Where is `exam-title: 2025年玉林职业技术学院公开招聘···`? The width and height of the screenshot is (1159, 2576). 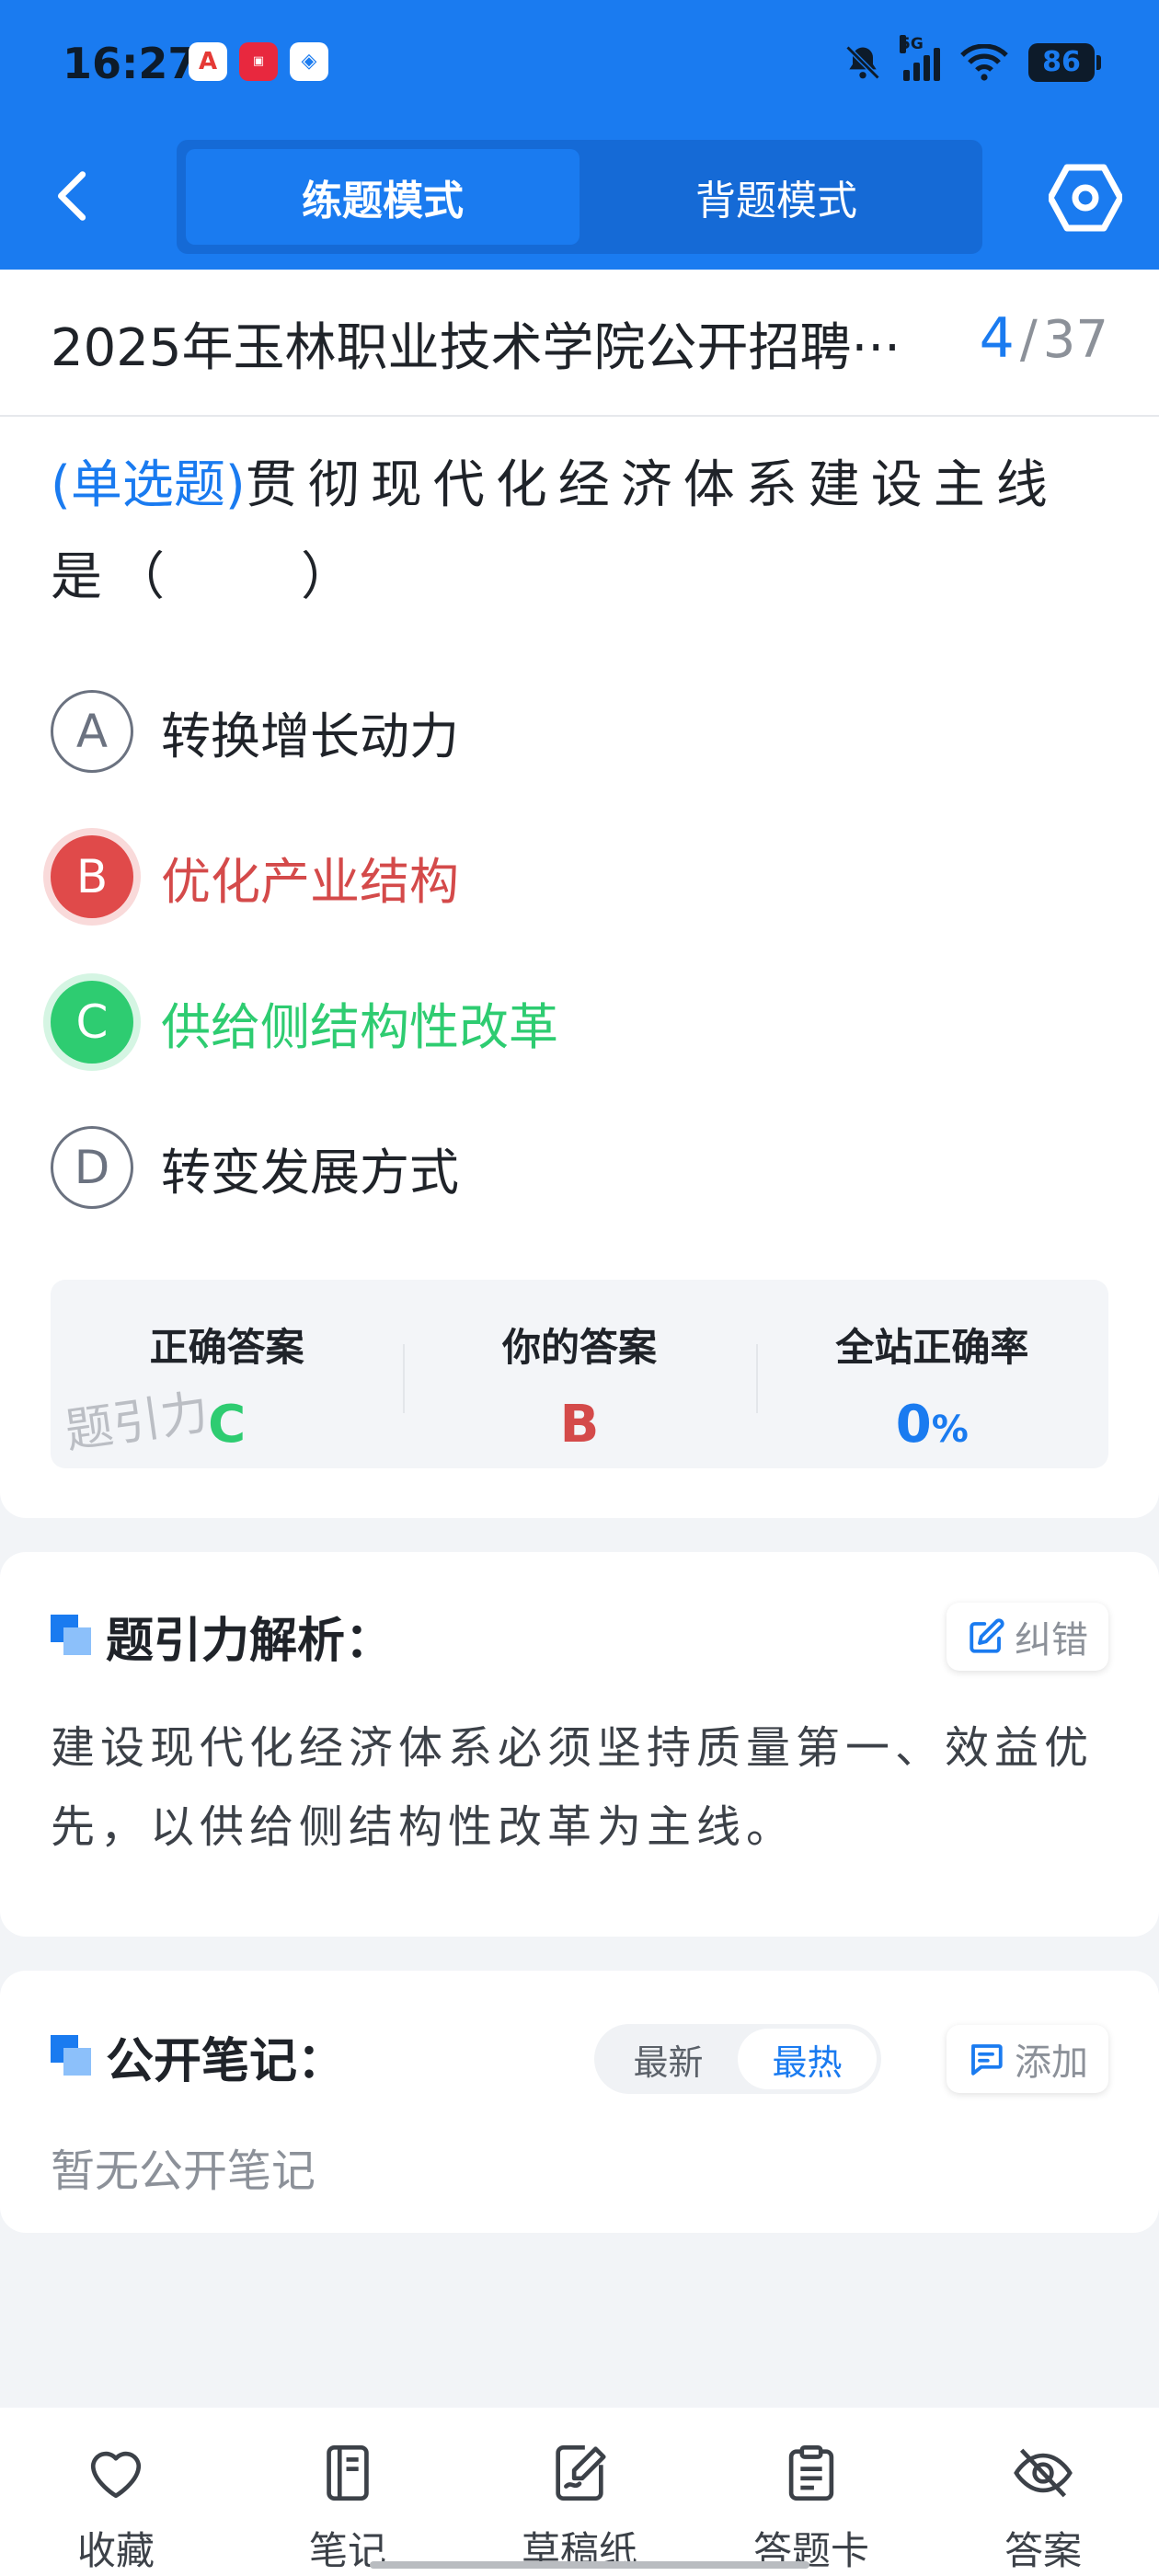
exam-title: 2025年玉林职业技术学院公开招聘··· is located at coordinates (476, 348).